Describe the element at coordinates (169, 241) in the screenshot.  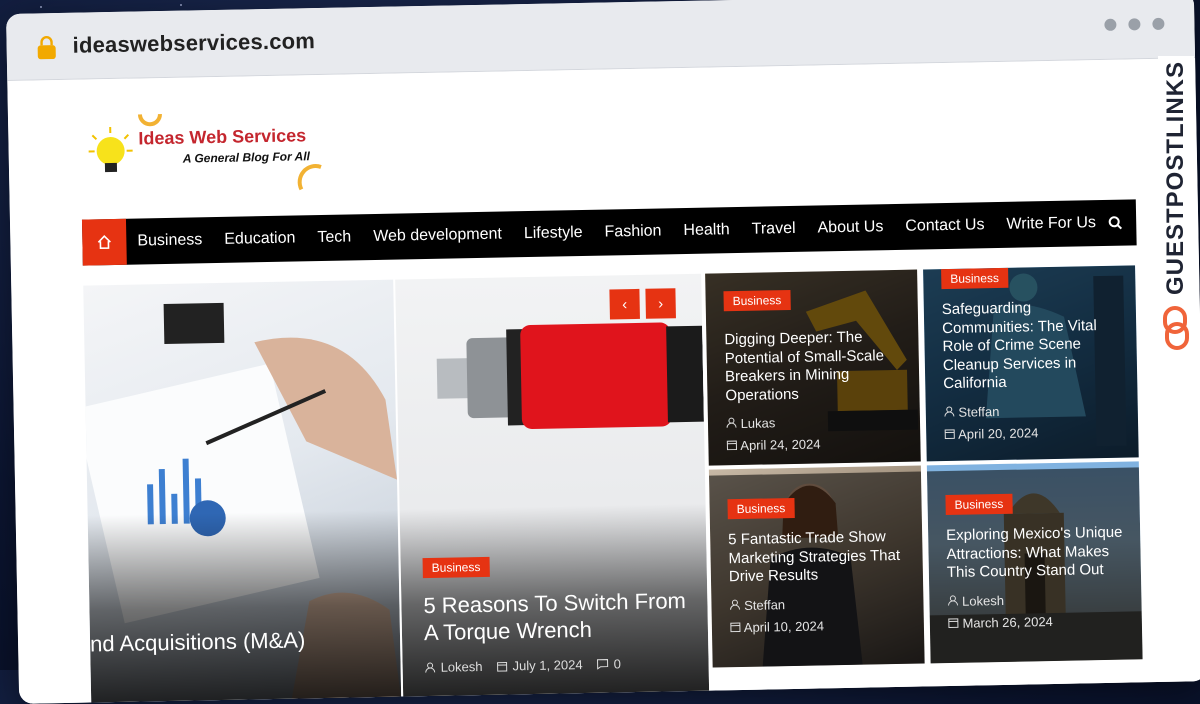
I see `nav-item-business: Business` at that location.